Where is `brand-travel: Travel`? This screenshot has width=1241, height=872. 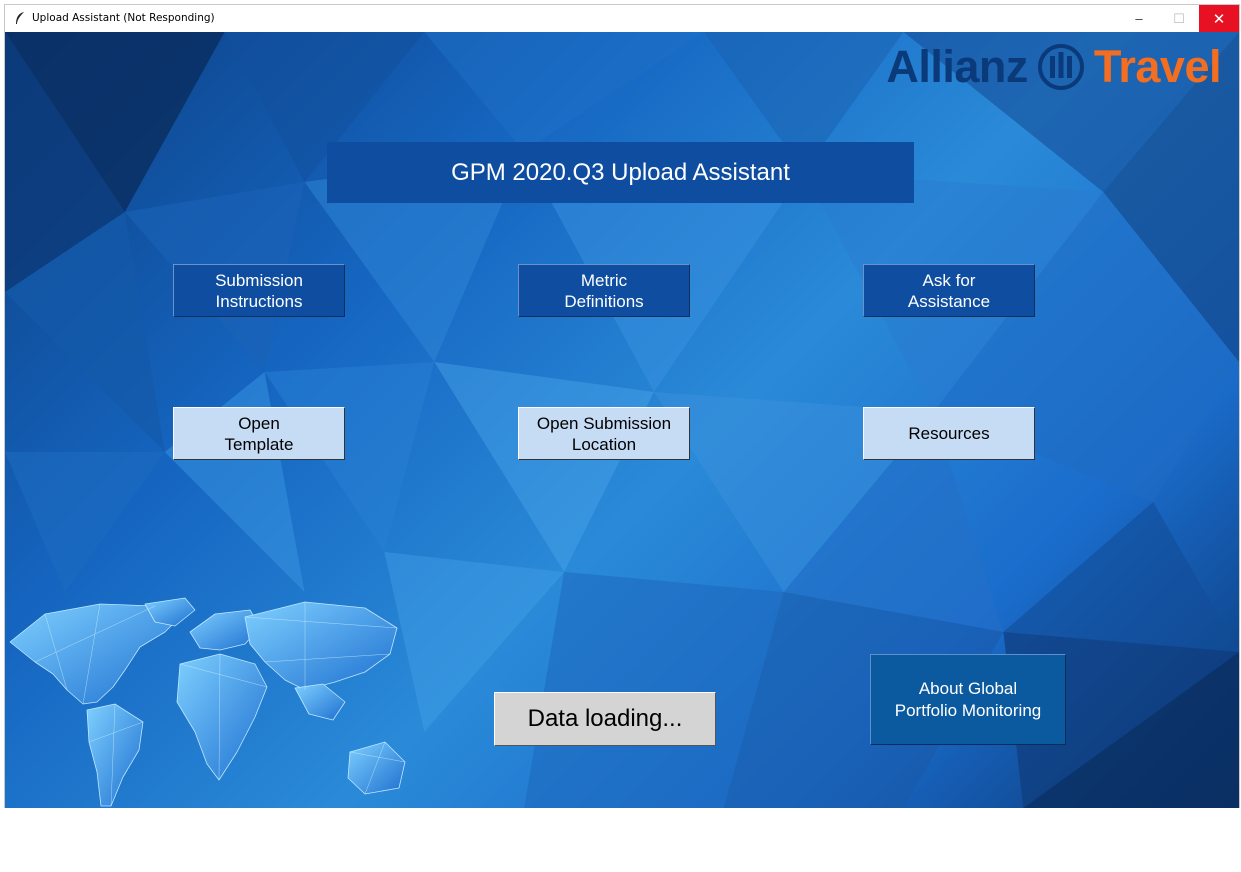 brand-travel: Travel is located at coordinates (1157, 66).